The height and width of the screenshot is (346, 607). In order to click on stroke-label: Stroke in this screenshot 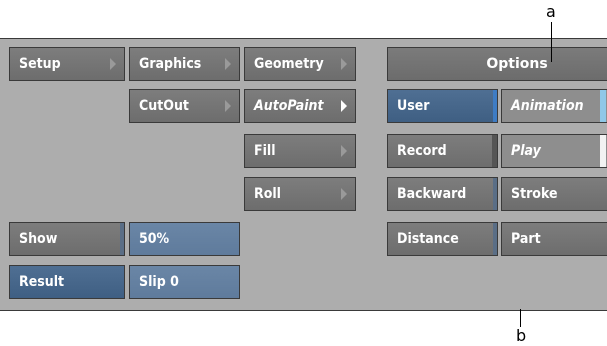, I will do `click(534, 194)`.